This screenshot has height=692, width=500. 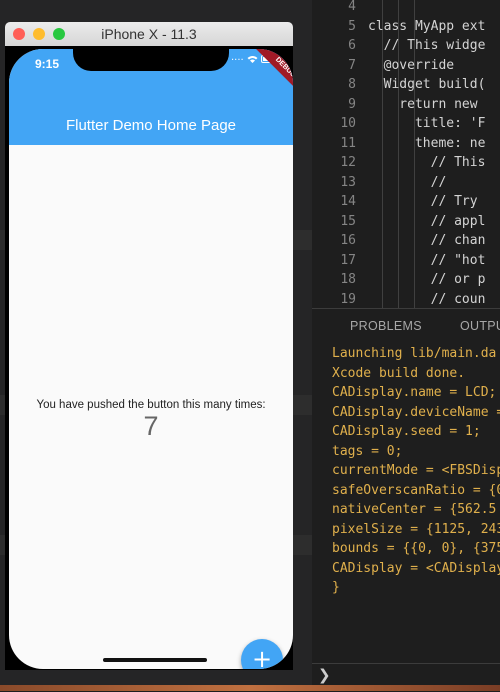 I want to click on code-line: 6 // This widge, so click(x=406, y=46).